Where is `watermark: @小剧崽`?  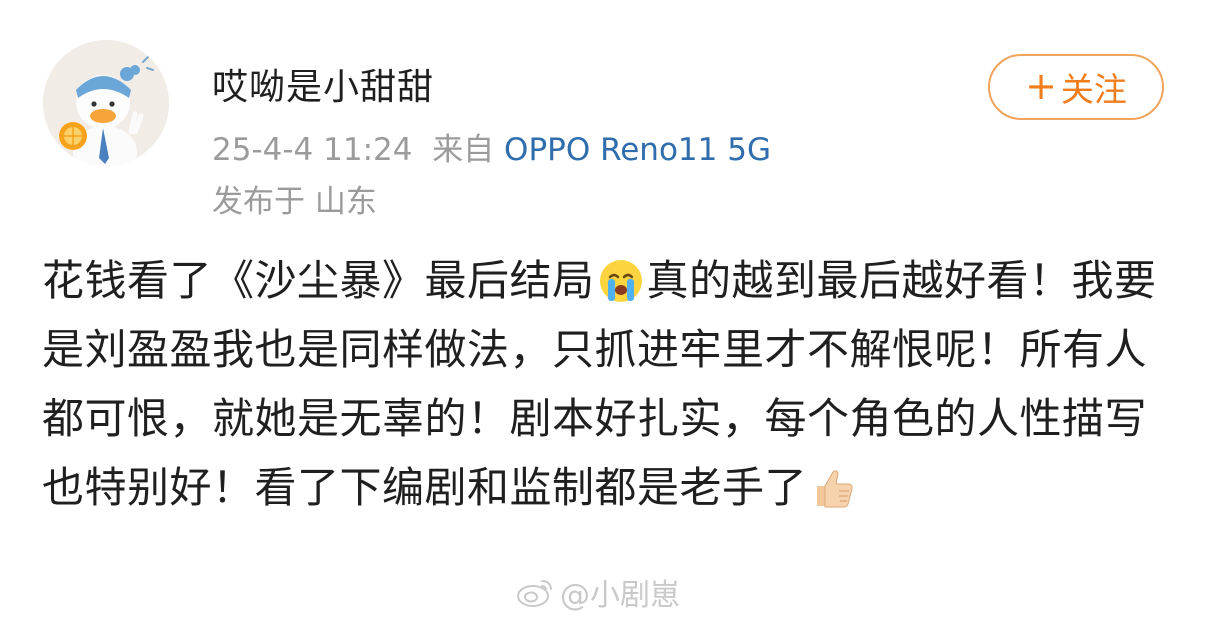
watermark: @小剧崽 is located at coordinates (598, 592).